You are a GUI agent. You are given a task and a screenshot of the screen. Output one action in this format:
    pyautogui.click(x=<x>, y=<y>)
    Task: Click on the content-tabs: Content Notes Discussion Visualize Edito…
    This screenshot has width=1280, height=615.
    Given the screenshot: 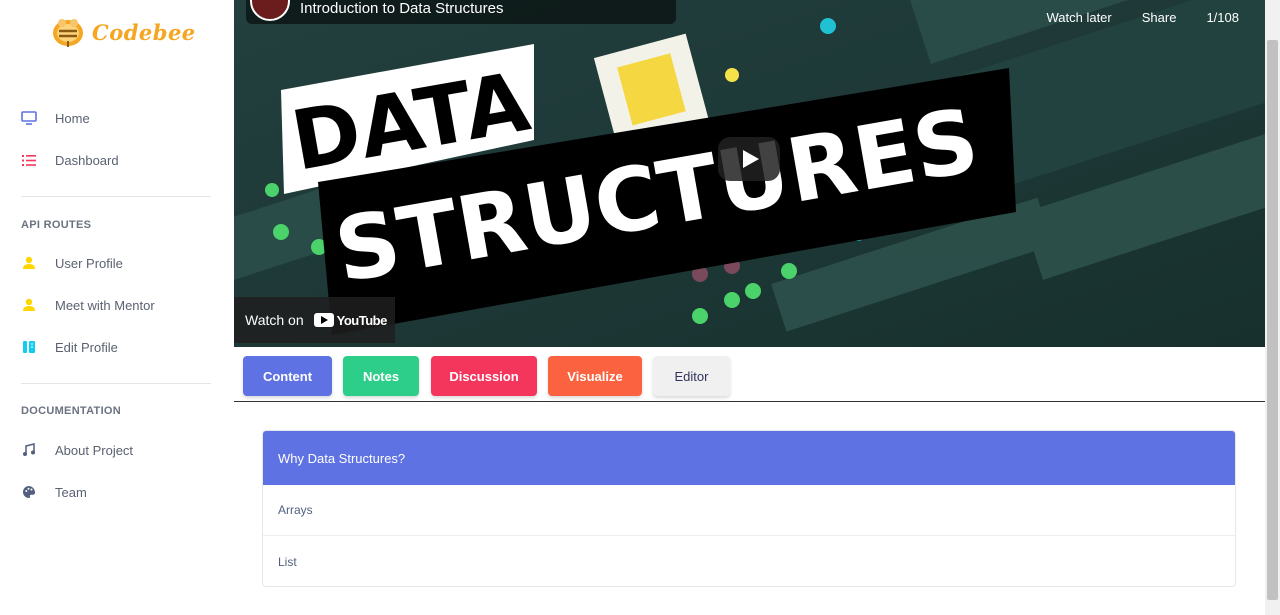 What is the action you would take?
    pyautogui.click(x=749, y=374)
    